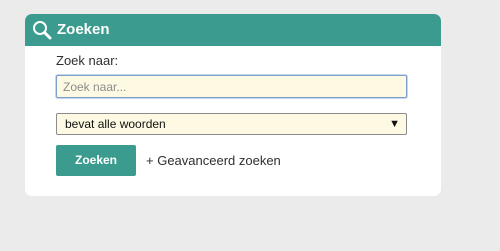 The height and width of the screenshot is (251, 500). I want to click on dropdown-arrow-icon: ▼, so click(394, 124).